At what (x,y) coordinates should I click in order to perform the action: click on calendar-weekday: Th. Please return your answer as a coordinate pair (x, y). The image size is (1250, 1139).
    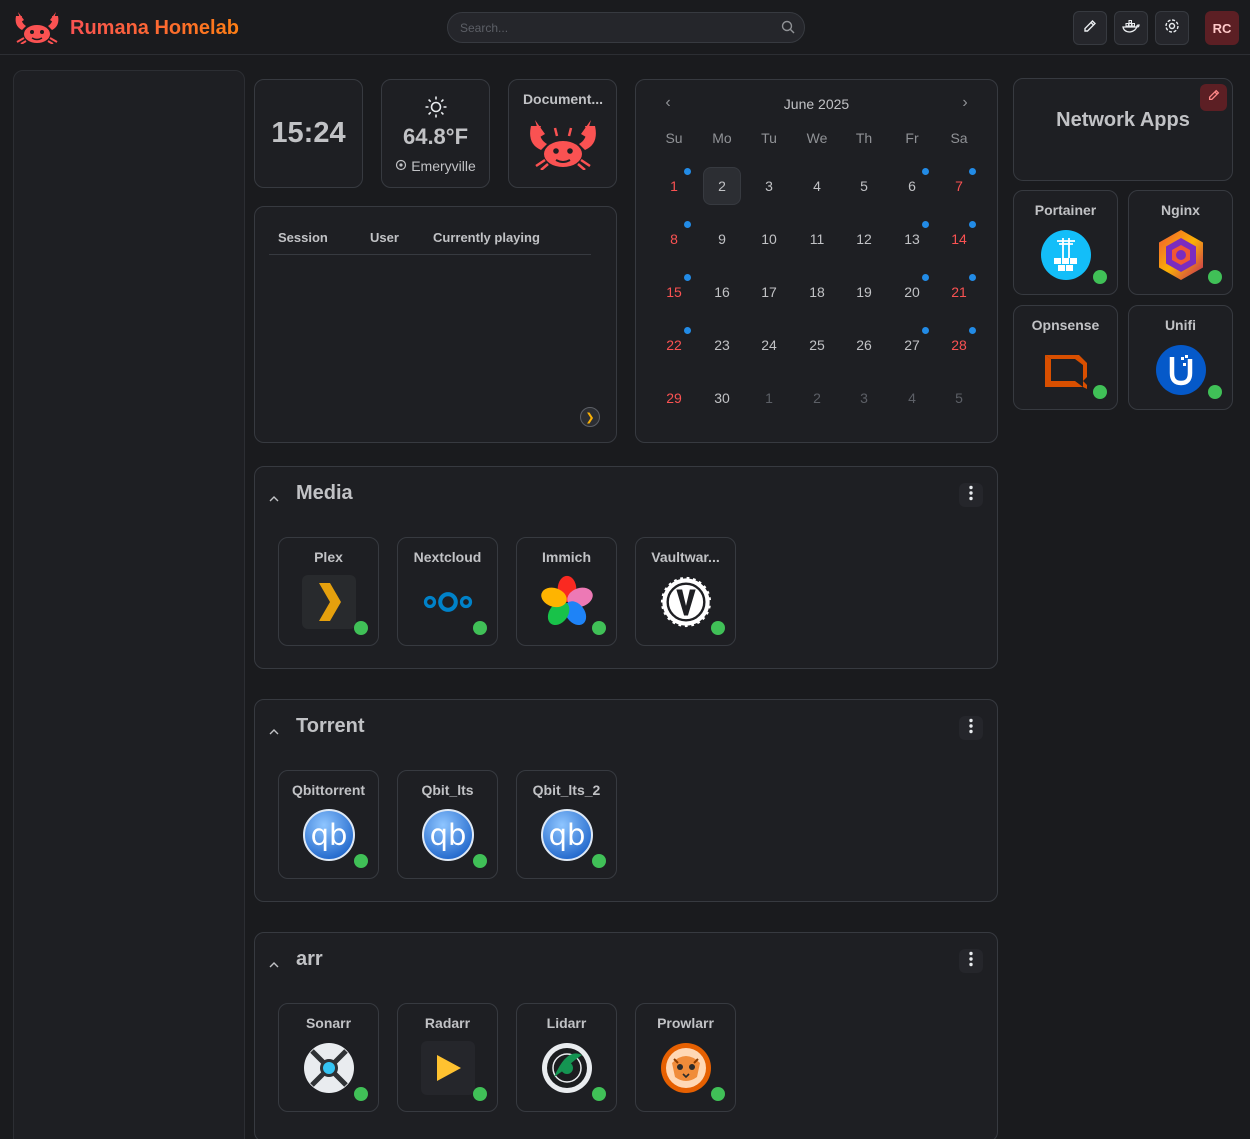
    Looking at the image, I should click on (864, 138).